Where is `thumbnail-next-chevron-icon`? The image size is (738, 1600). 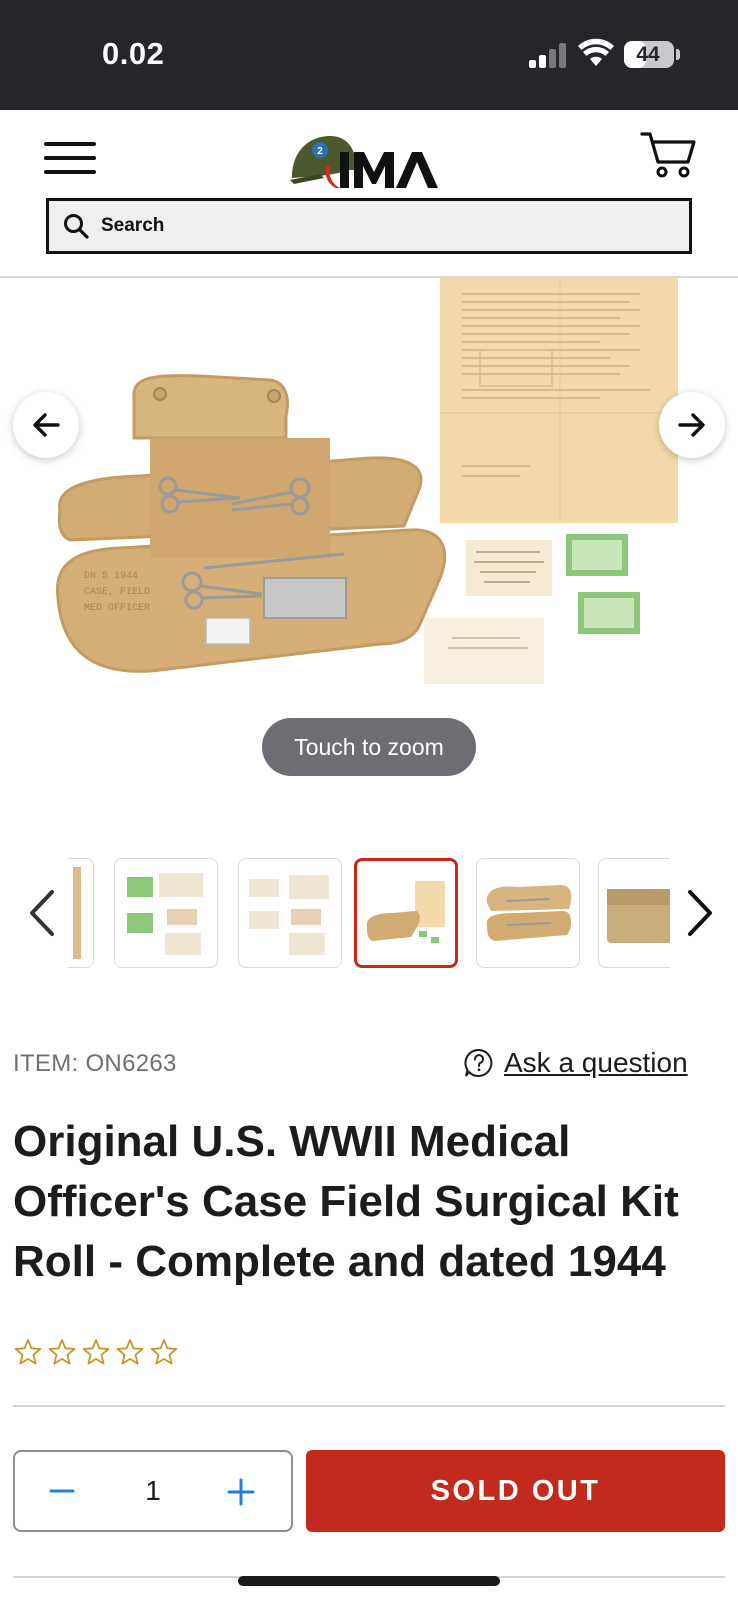
thumbnail-next-chevron-icon is located at coordinates (700, 913).